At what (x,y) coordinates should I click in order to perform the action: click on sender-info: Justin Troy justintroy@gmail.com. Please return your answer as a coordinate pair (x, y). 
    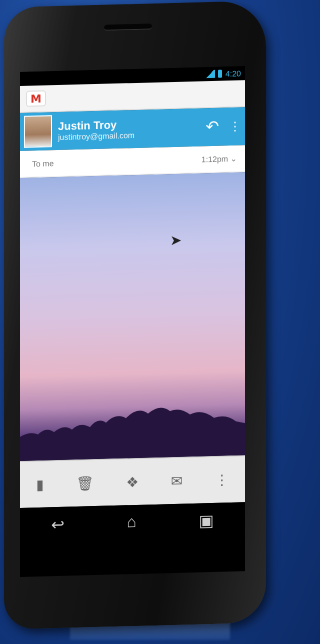
    Looking at the image, I should click on (132, 129).